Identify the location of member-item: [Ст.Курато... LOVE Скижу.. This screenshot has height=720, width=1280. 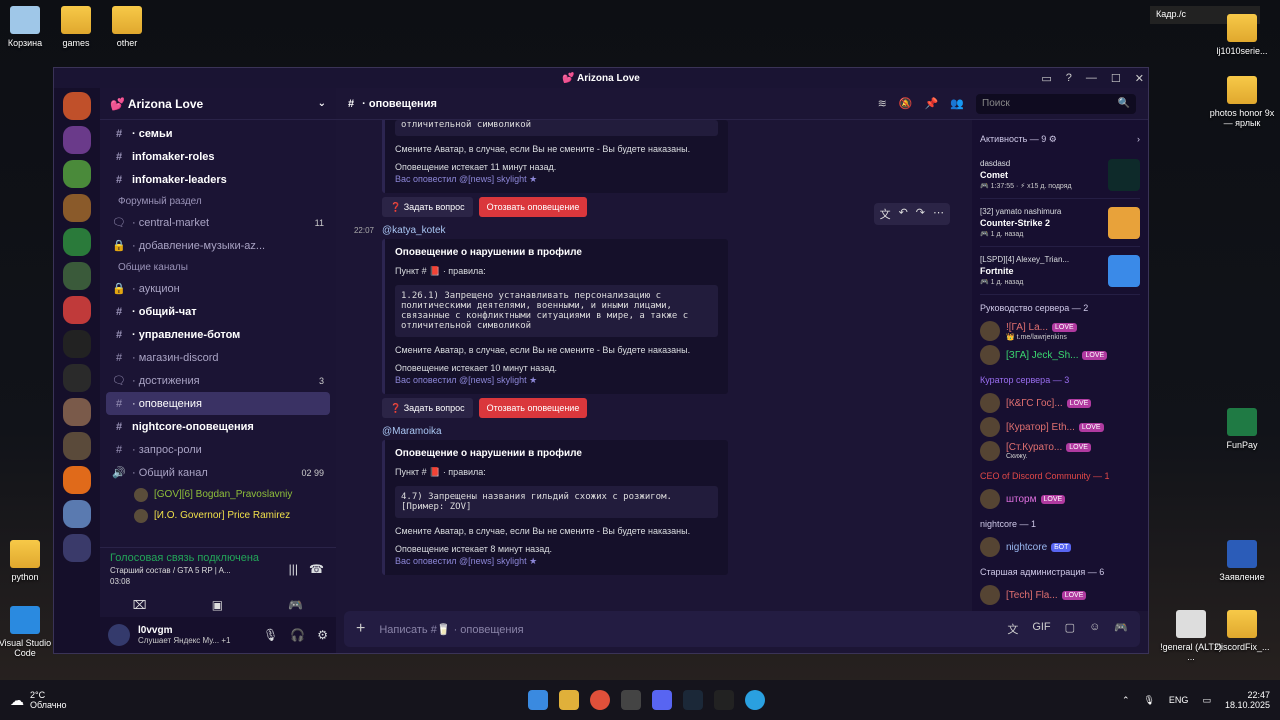
(1060, 451).